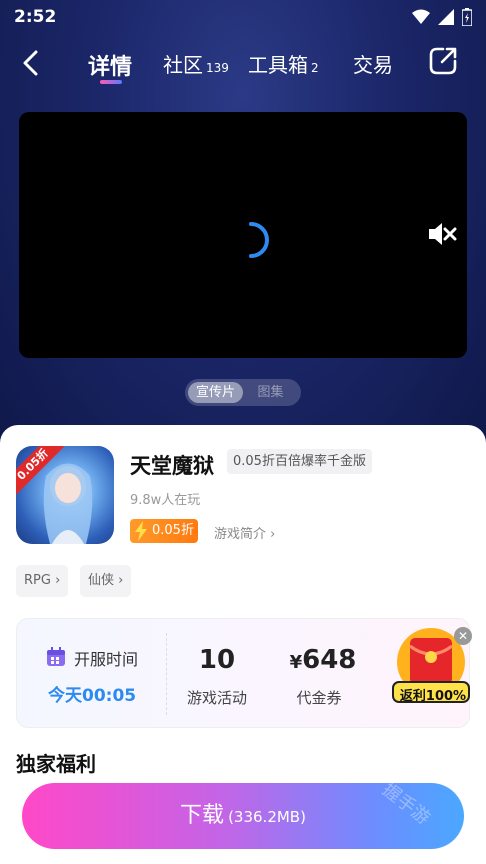 This screenshot has height=864, width=486. What do you see at coordinates (421, 16) in the screenshot?
I see `wifi-icon` at bounding box center [421, 16].